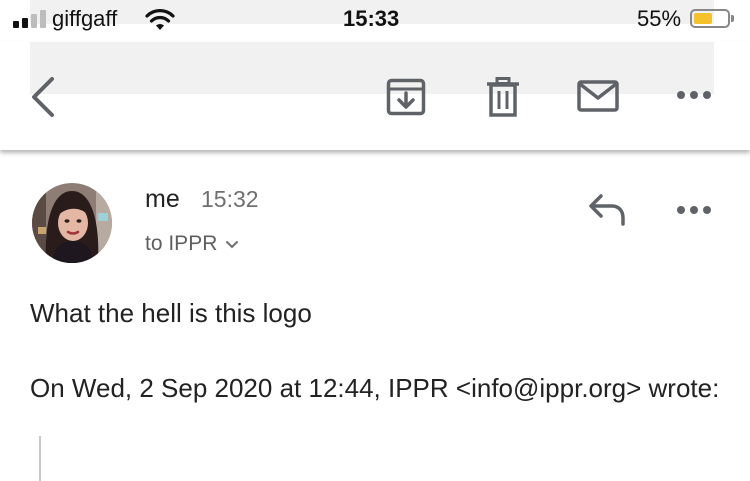 The height and width of the screenshot is (481, 750). What do you see at coordinates (659, 18) in the screenshot?
I see `battery-percentage: 55%` at bounding box center [659, 18].